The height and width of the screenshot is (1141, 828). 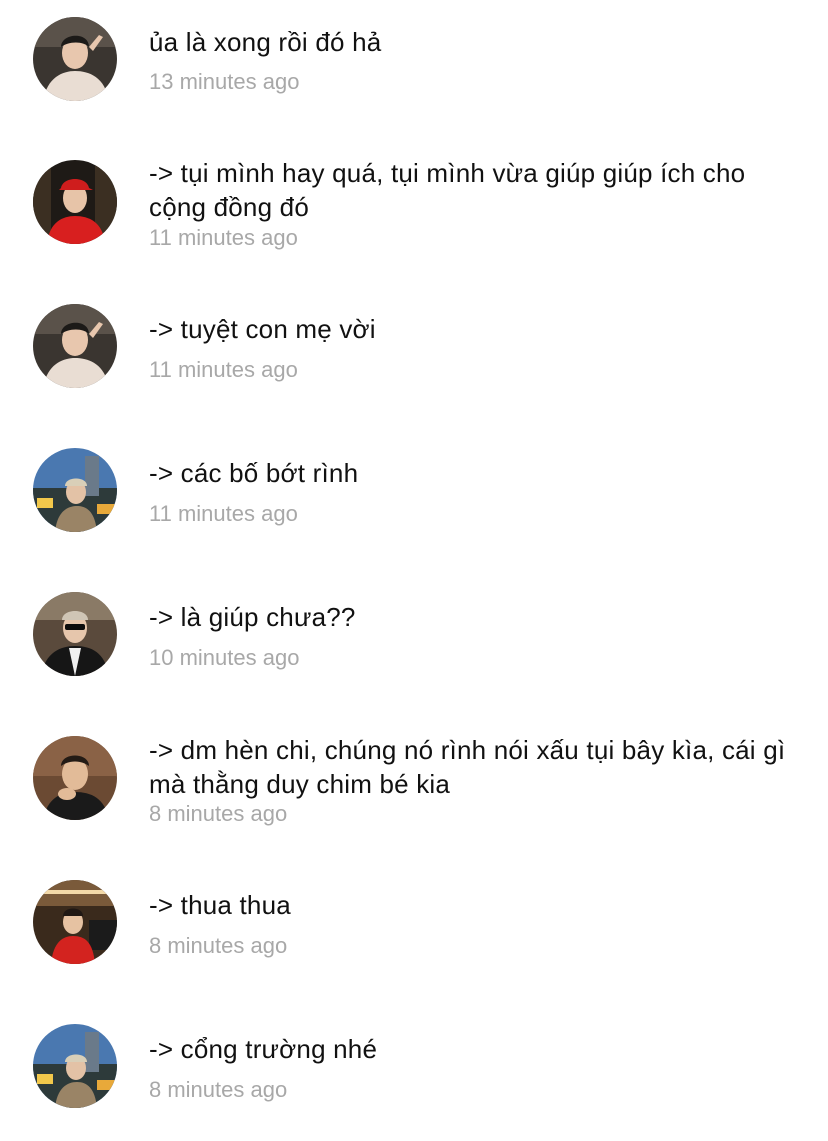 I want to click on comment-text: -> cổng trường nhé, so click(x=263, y=1049).